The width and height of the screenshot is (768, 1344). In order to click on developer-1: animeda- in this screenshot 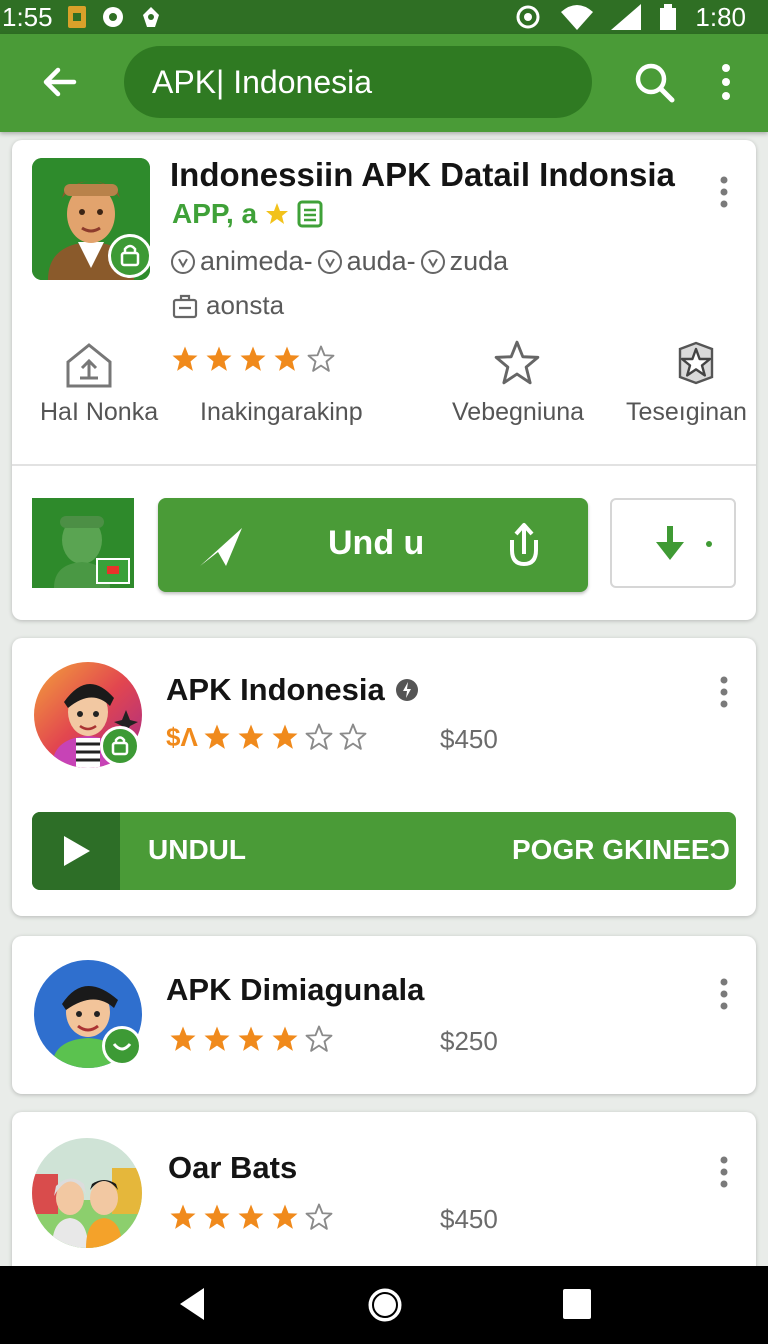, I will do `click(256, 261)`.